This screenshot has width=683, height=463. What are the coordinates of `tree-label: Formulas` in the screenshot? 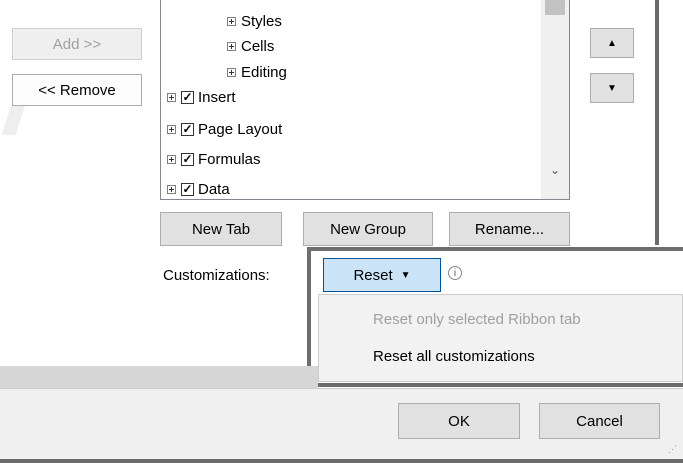 It's located at (229, 159).